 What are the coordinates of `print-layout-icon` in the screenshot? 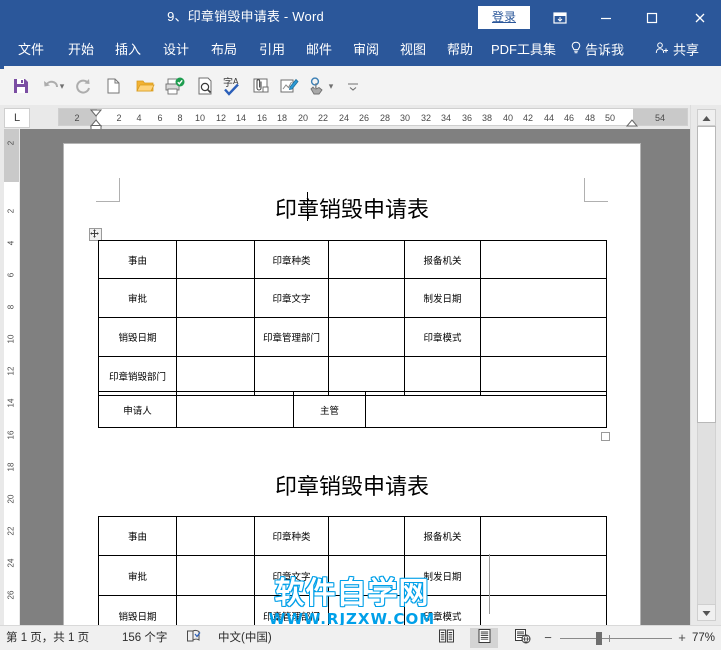 It's located at (484, 638).